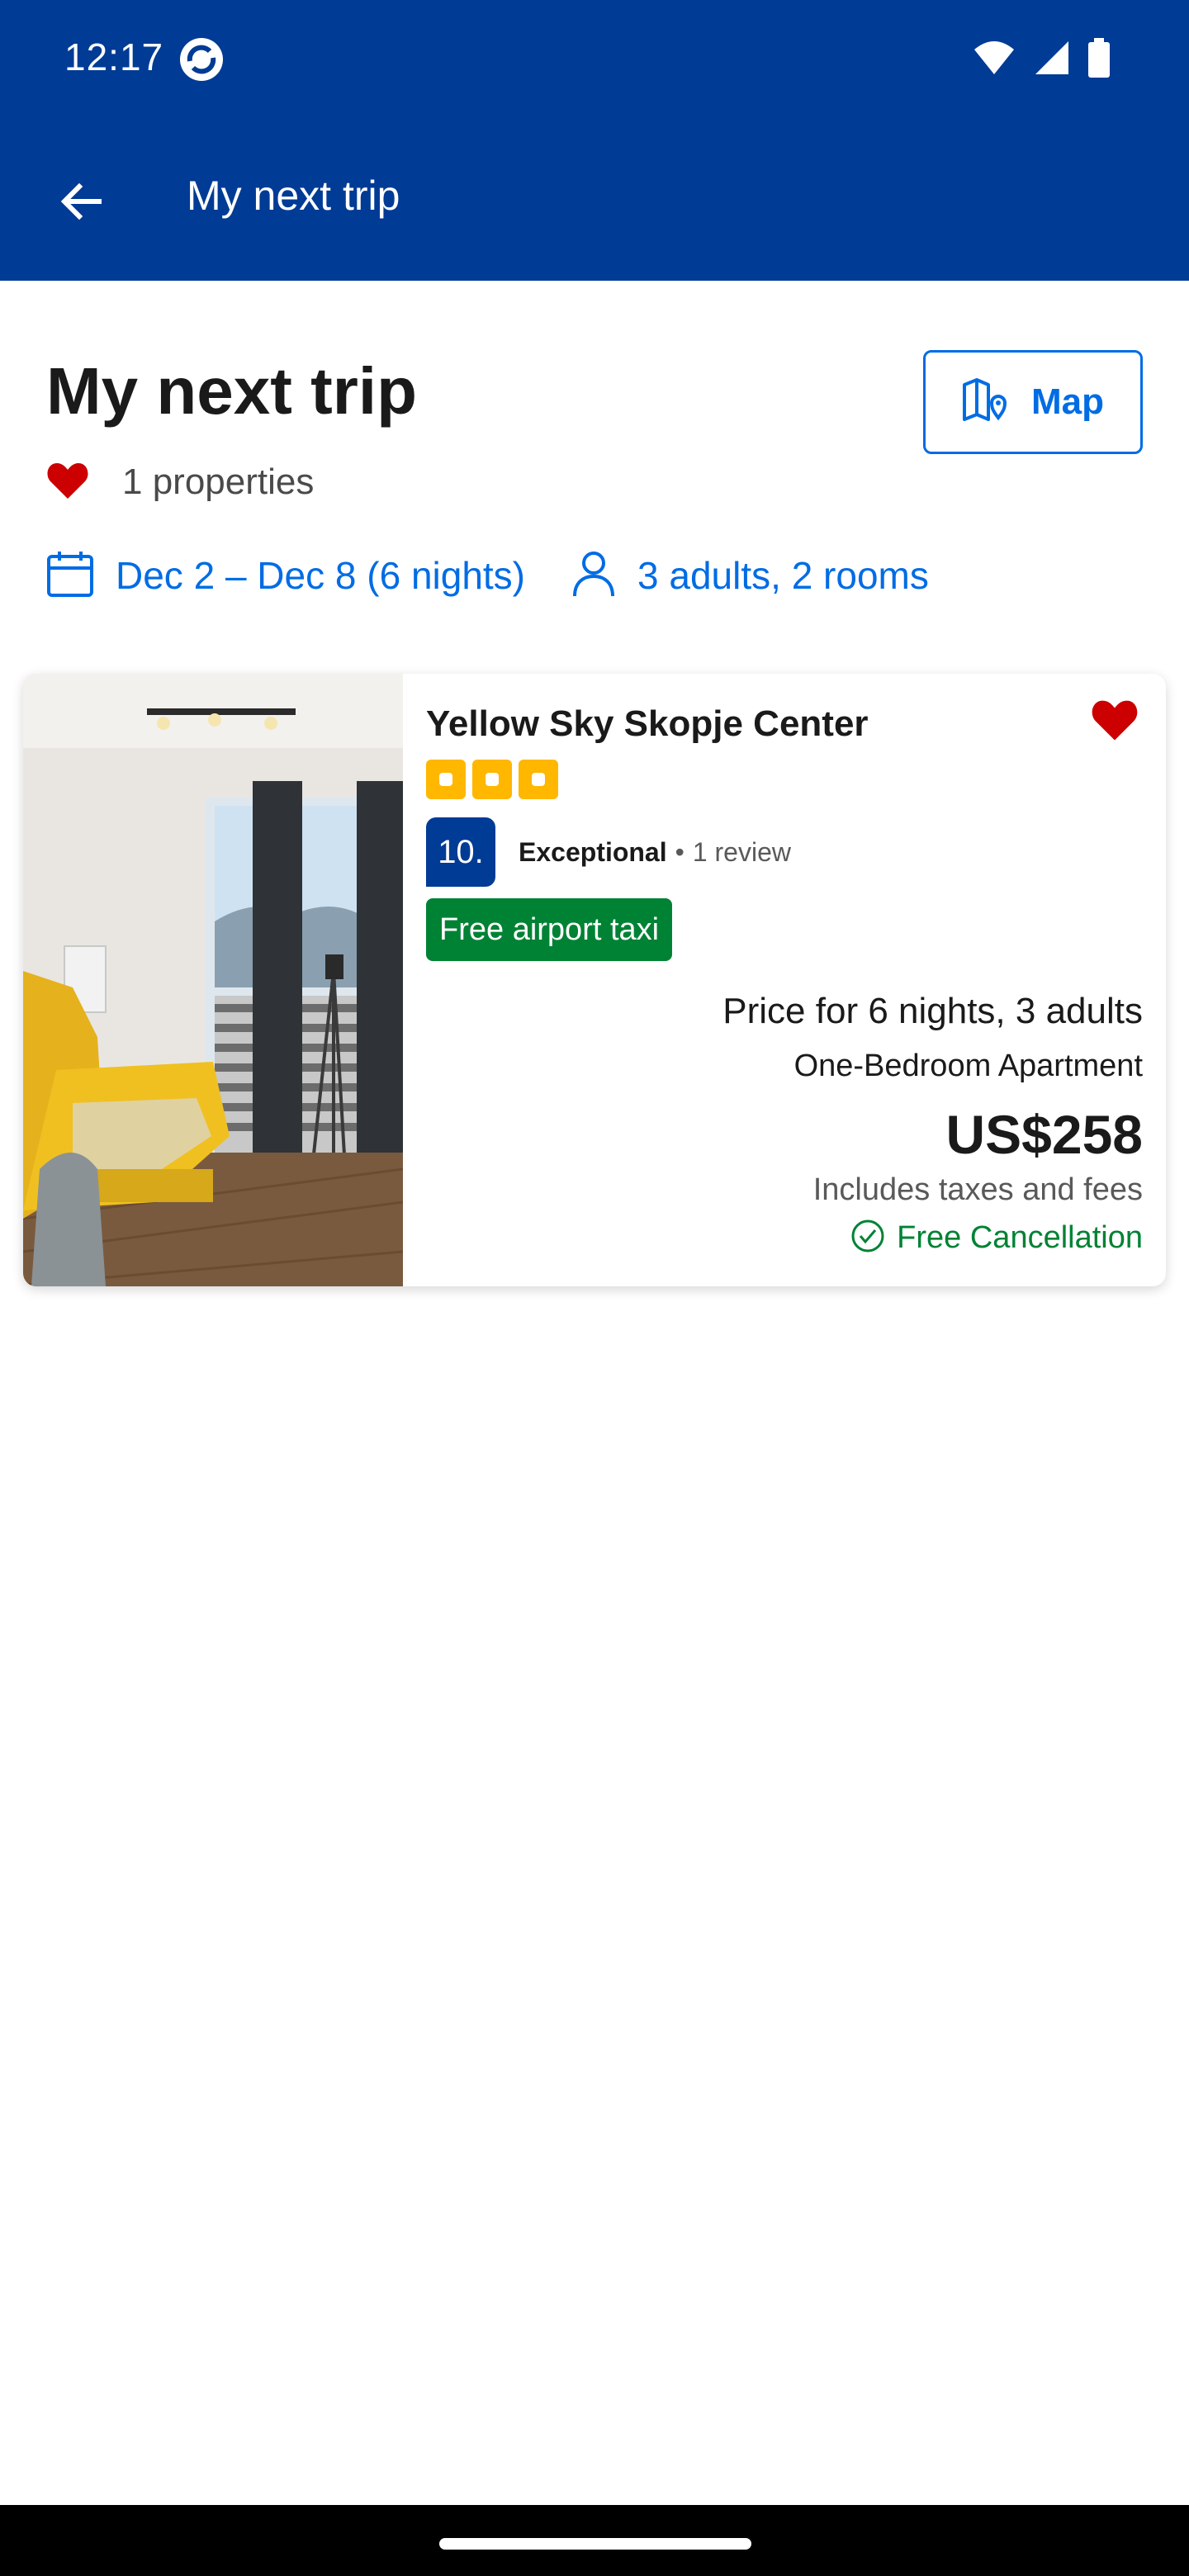 The width and height of the screenshot is (1189, 2576). What do you see at coordinates (1099, 59) in the screenshot?
I see `battery-icon` at bounding box center [1099, 59].